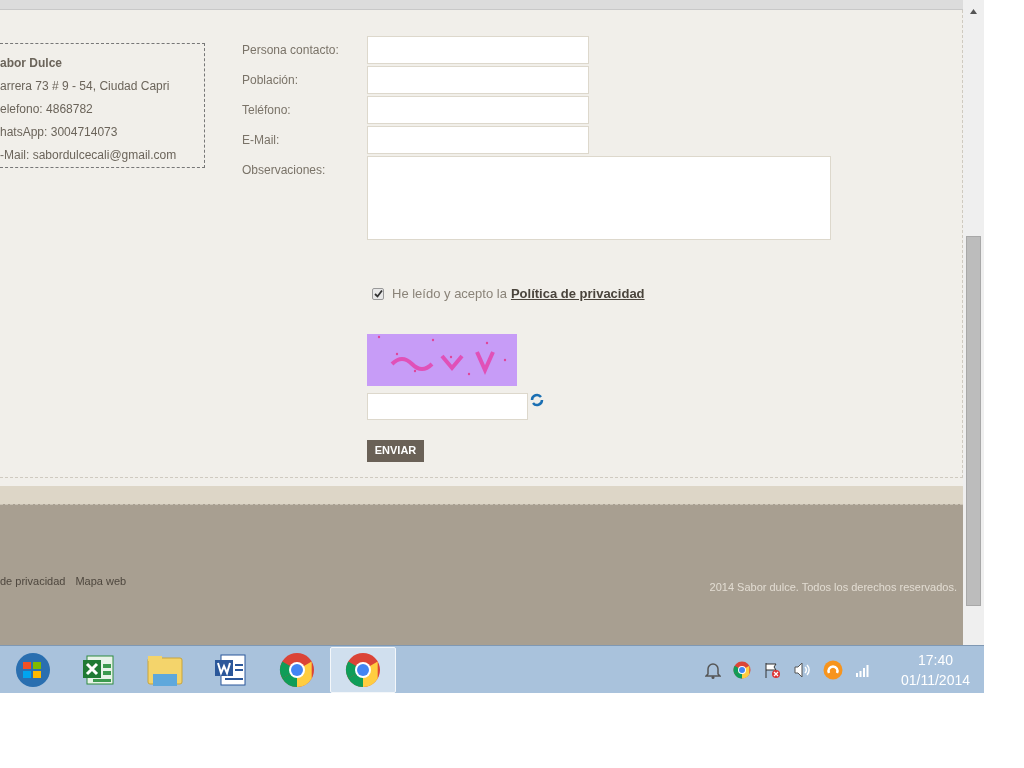 This screenshot has width=1024, height=768. What do you see at coordinates (291, 50) in the screenshot?
I see `field-label: Persona contacto:` at bounding box center [291, 50].